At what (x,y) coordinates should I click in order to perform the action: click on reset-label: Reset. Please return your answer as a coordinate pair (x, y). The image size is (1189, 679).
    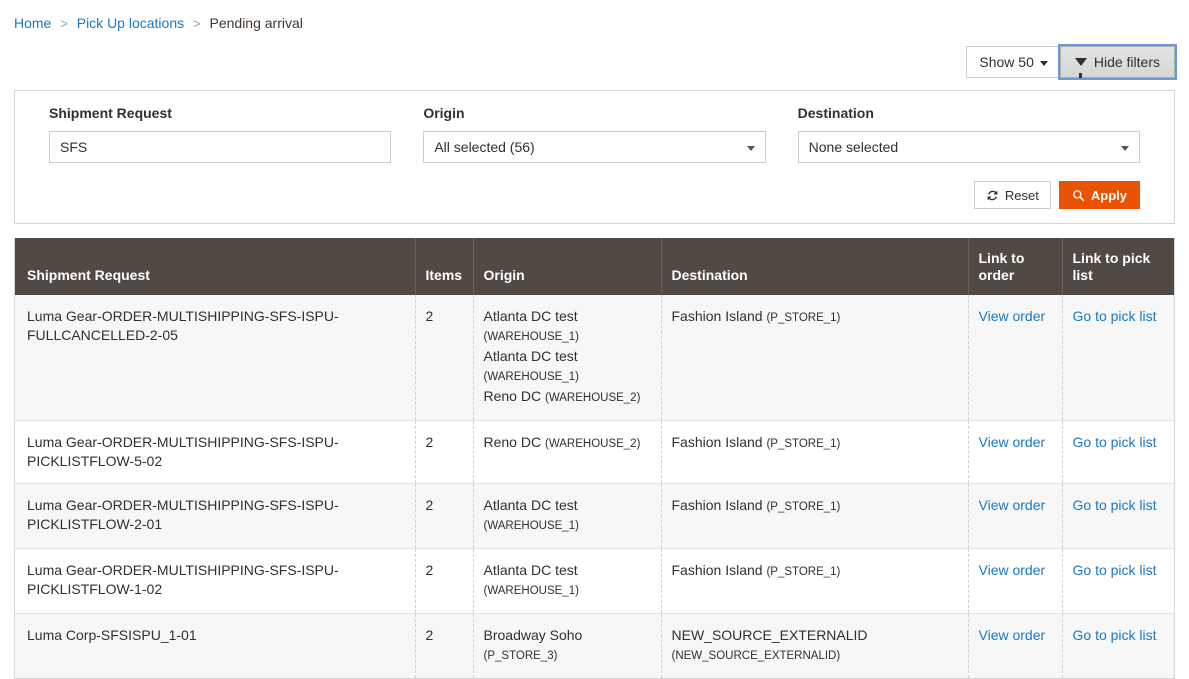
    Looking at the image, I should click on (1021, 195).